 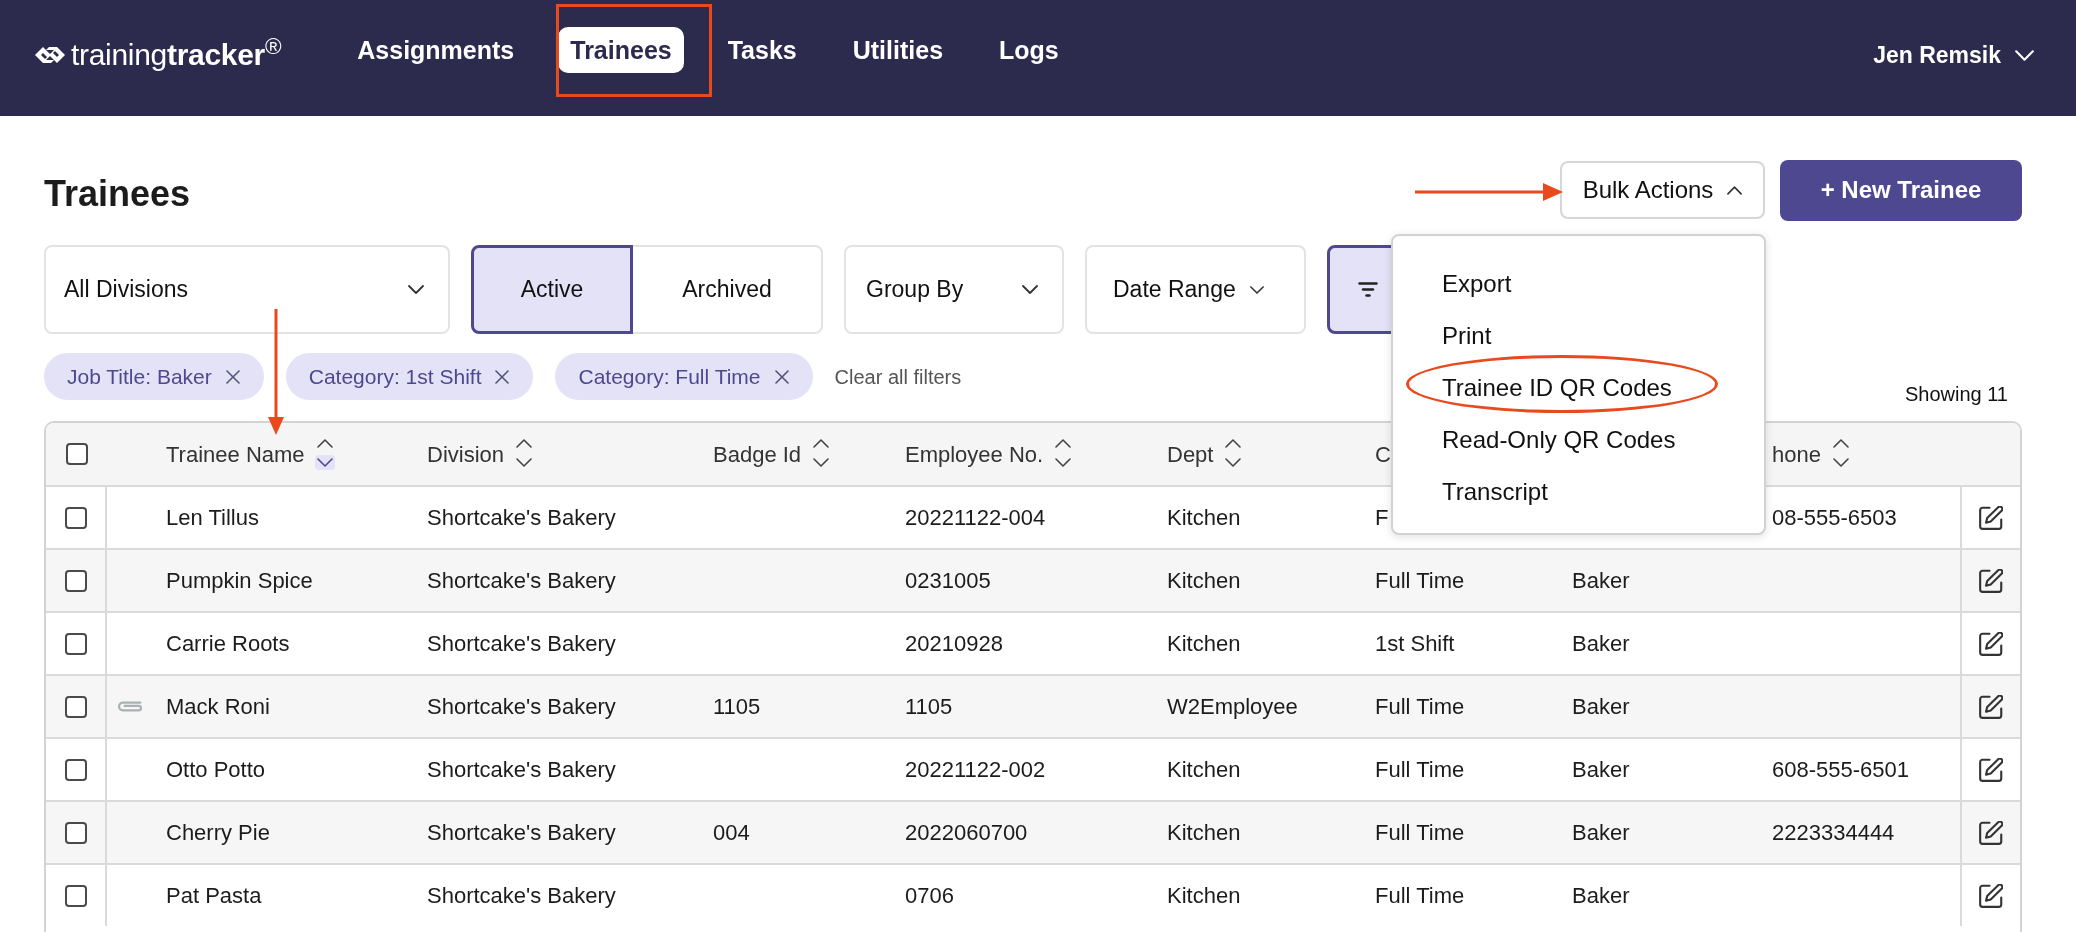 What do you see at coordinates (1662, 190) in the screenshot?
I see `bulk-actions-button: Bulk Actions` at bounding box center [1662, 190].